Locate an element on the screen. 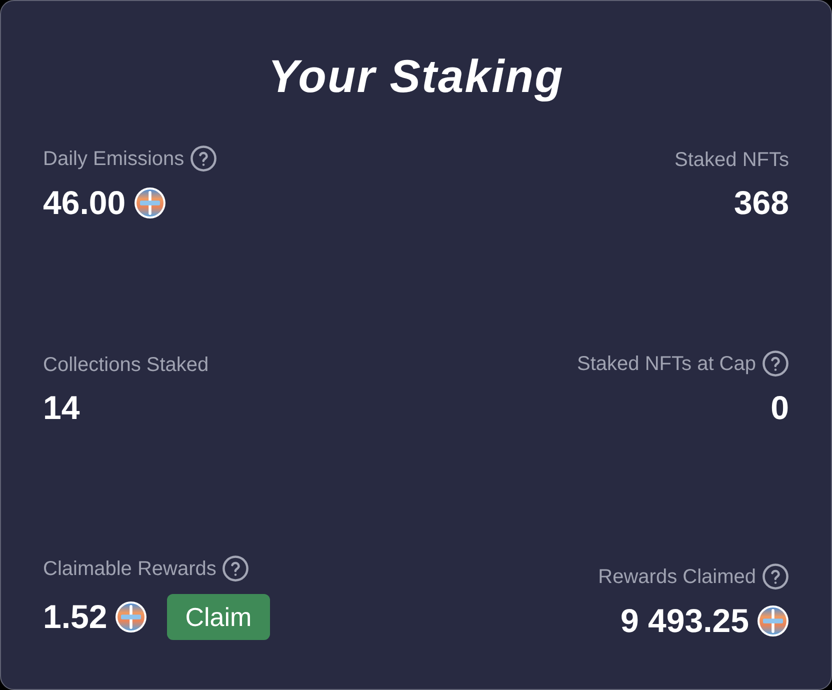  card-title: Your Staking is located at coordinates (416, 76).